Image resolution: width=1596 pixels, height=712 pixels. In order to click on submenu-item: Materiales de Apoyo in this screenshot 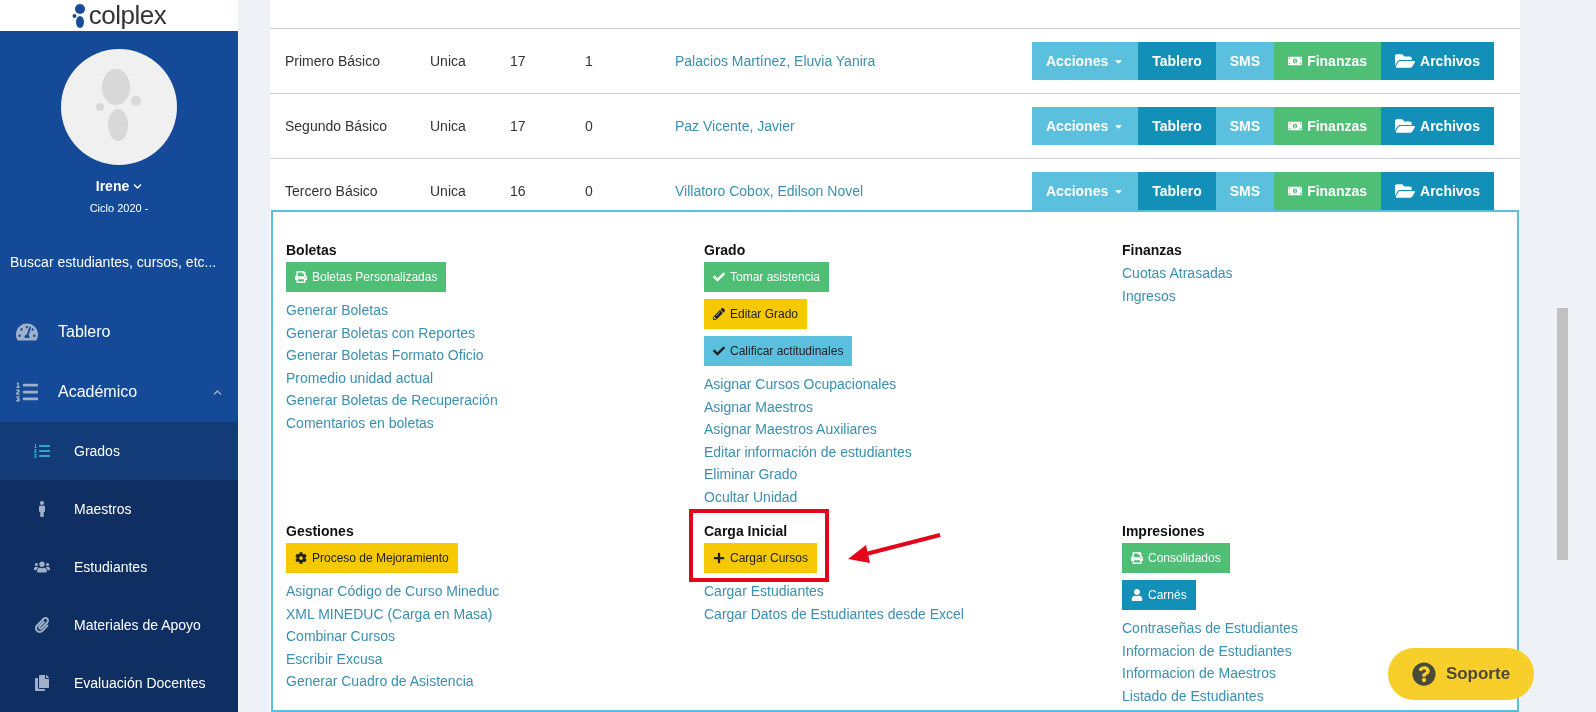, I will do `click(119, 625)`.